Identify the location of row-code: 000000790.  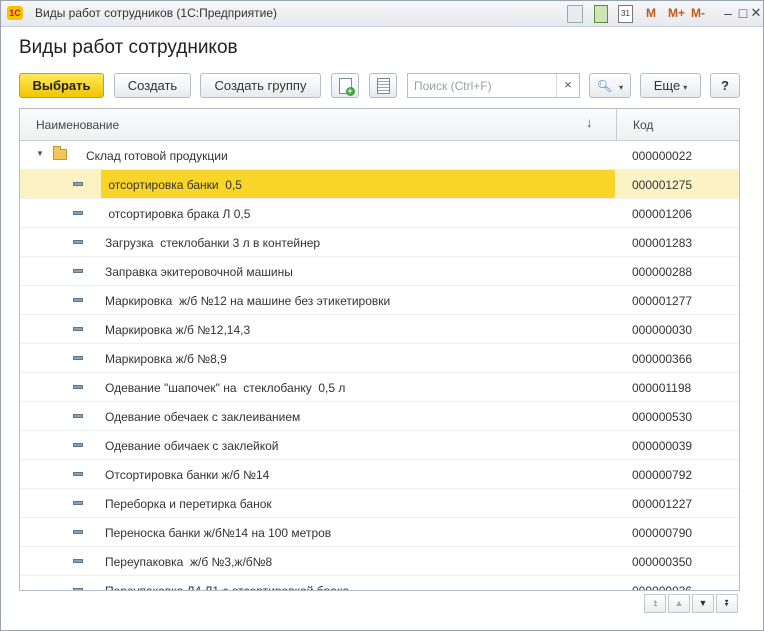
(662, 533).